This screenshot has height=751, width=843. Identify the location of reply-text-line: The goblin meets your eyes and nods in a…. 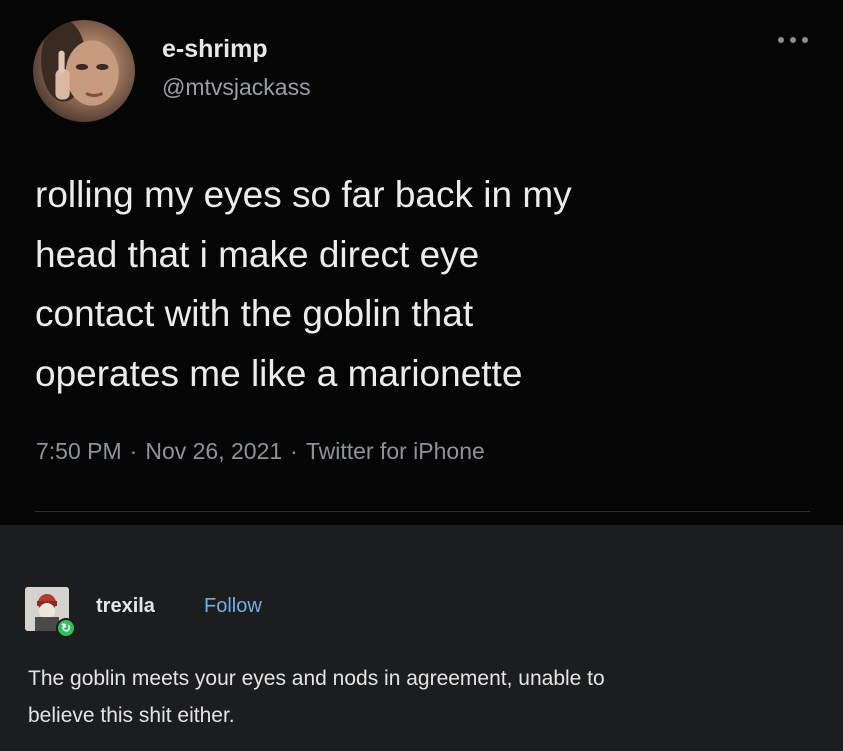
(316, 678).